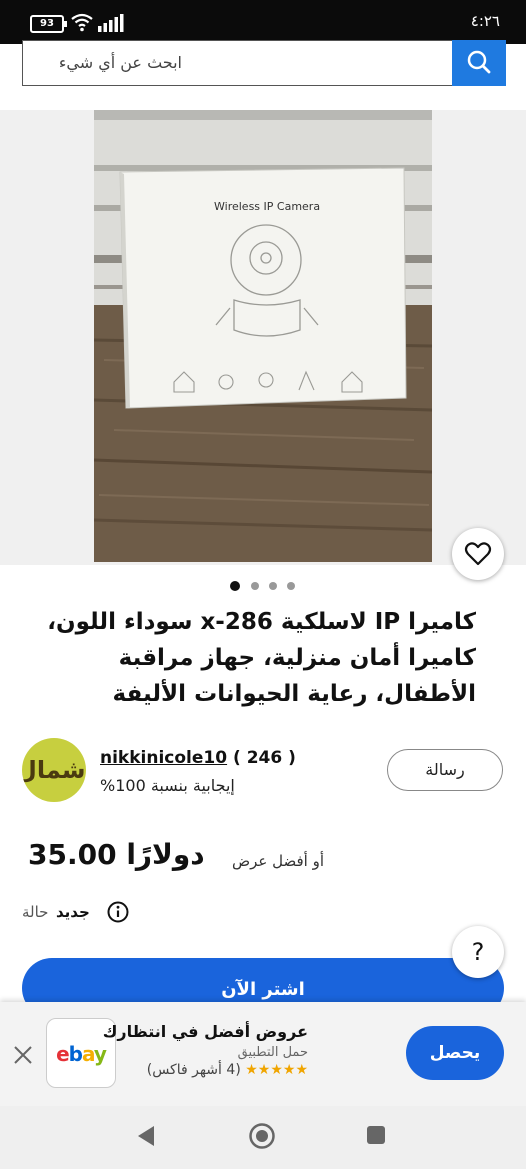  I want to click on seller-name: nikkinicole10 ( 246 ), so click(198, 758).